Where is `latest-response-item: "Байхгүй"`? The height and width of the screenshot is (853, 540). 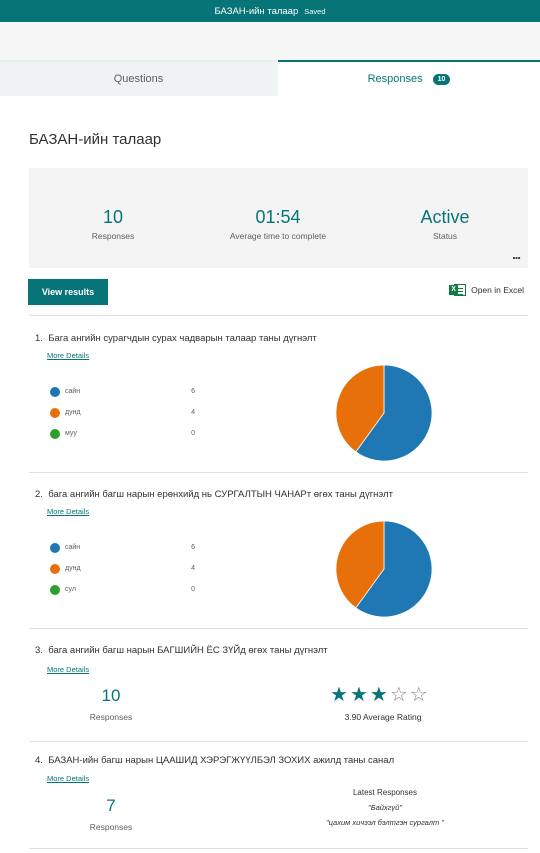
latest-response-item: "Байхгүй" is located at coordinates (385, 807).